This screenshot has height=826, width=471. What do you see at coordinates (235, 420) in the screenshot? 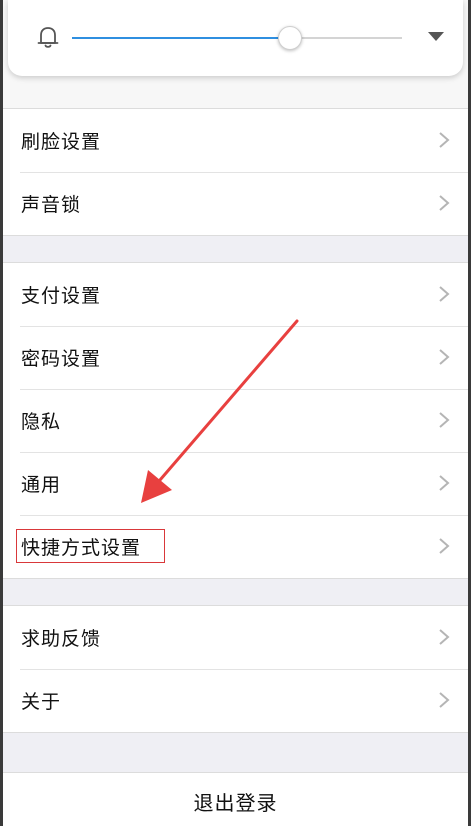
I see `settings-item-privacy: 隐私` at bounding box center [235, 420].